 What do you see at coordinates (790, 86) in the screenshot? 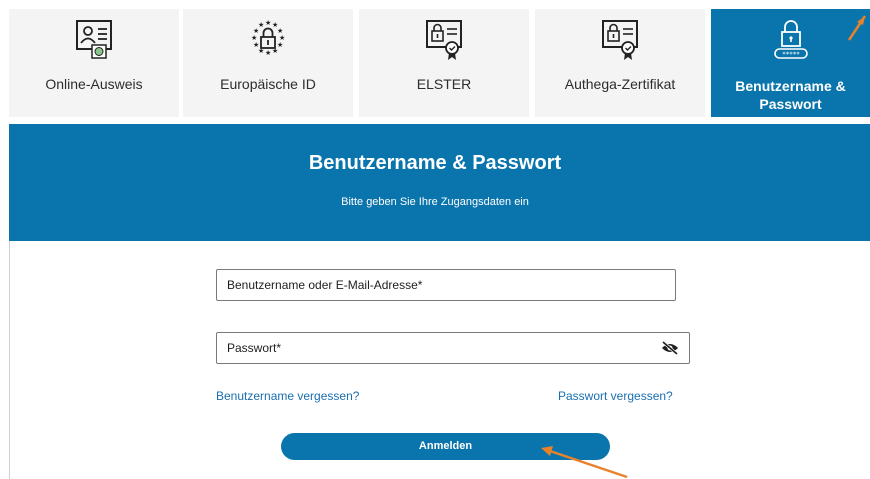
I see `tab-label-line1: Benutzername &` at bounding box center [790, 86].